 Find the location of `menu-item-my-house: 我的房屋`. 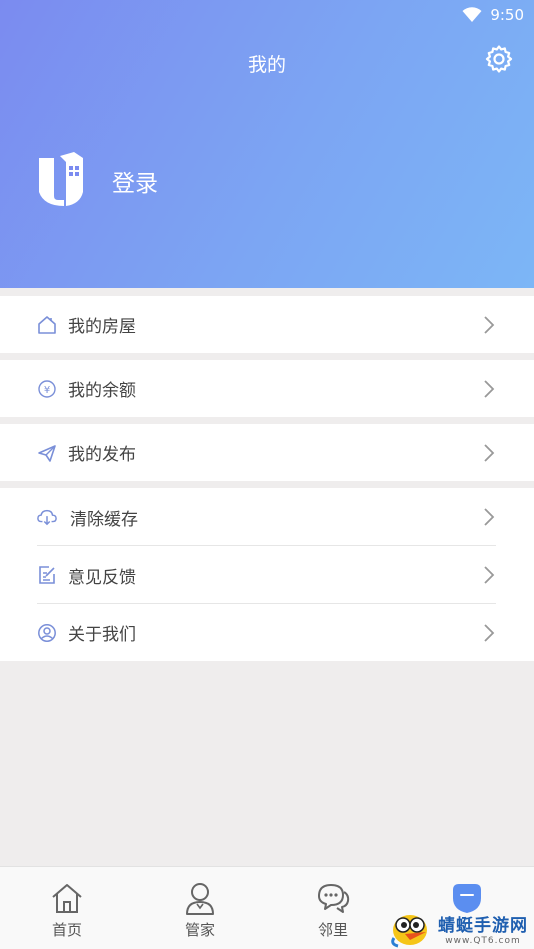

menu-item-my-house: 我的房屋 is located at coordinates (267, 324).